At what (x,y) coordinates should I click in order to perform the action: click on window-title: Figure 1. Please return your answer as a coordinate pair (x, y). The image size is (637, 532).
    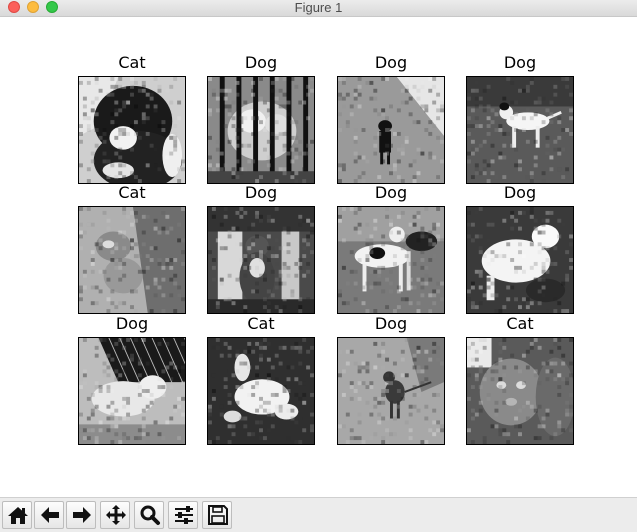
    Looking at the image, I should click on (318, 7).